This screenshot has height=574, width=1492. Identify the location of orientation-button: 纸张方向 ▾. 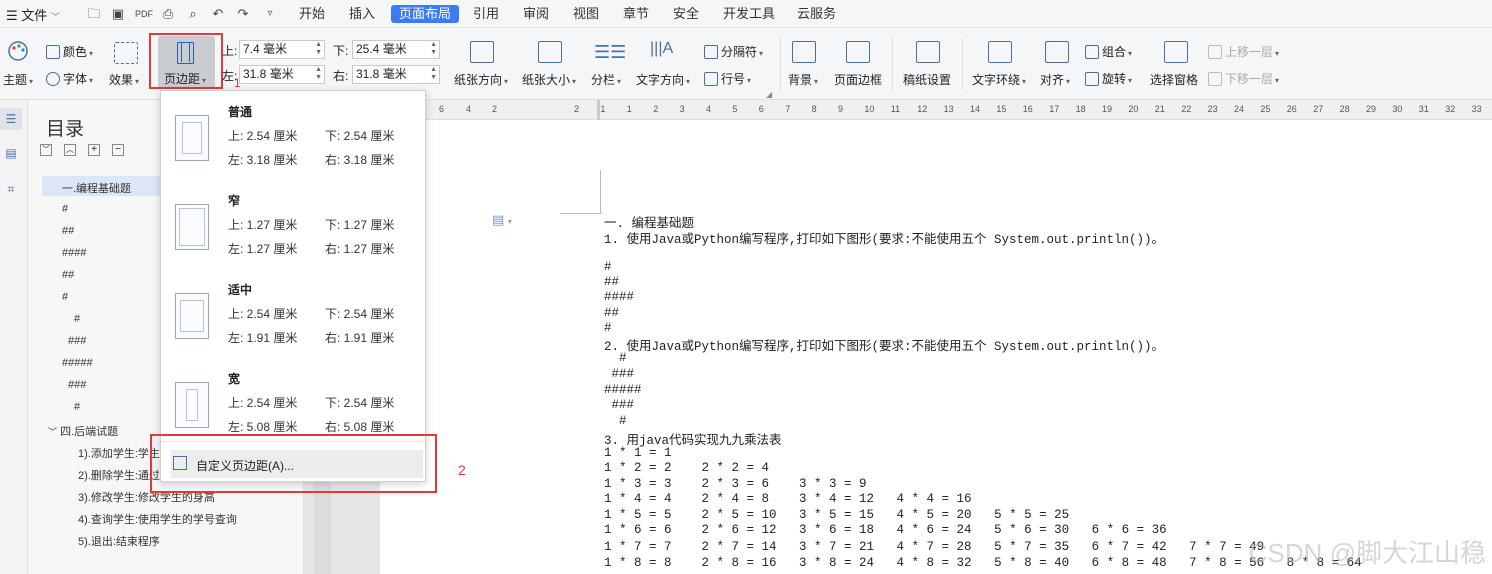
(481, 79).